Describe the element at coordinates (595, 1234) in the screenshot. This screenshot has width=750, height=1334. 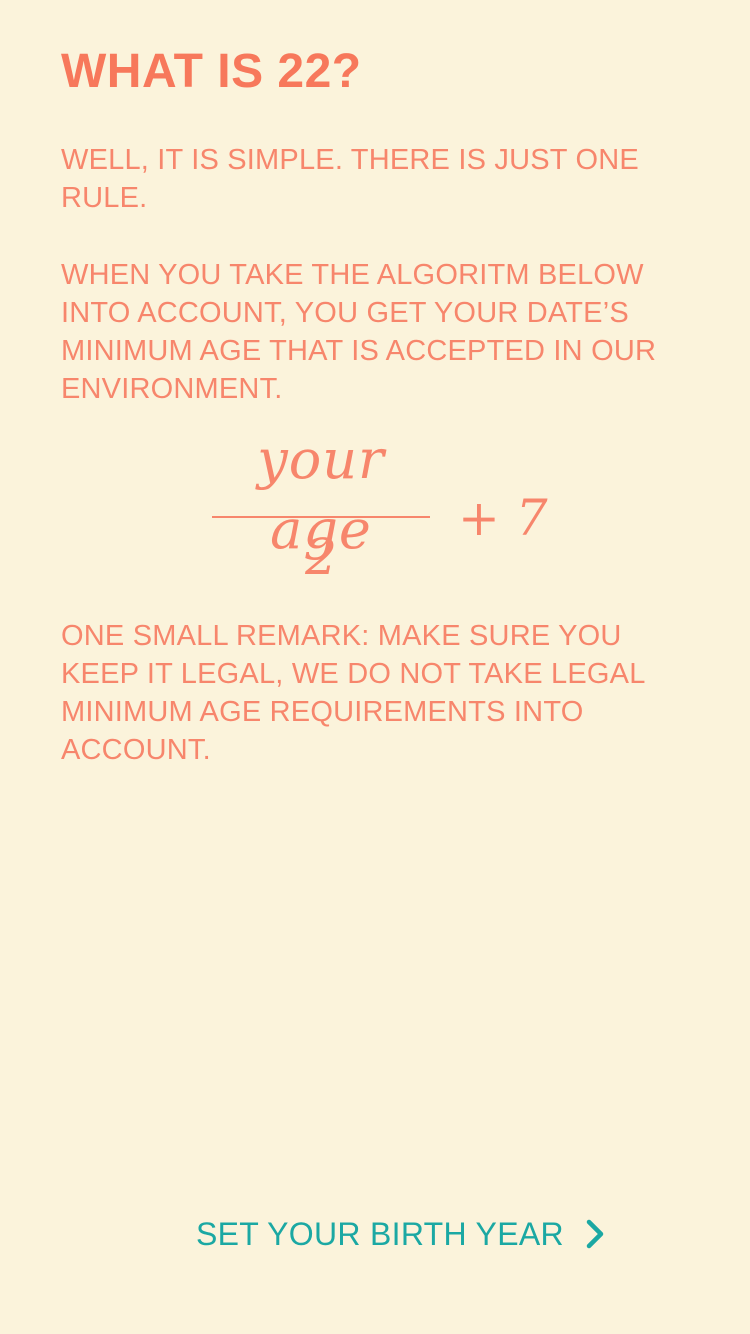
I see `chevron-right-icon` at that location.